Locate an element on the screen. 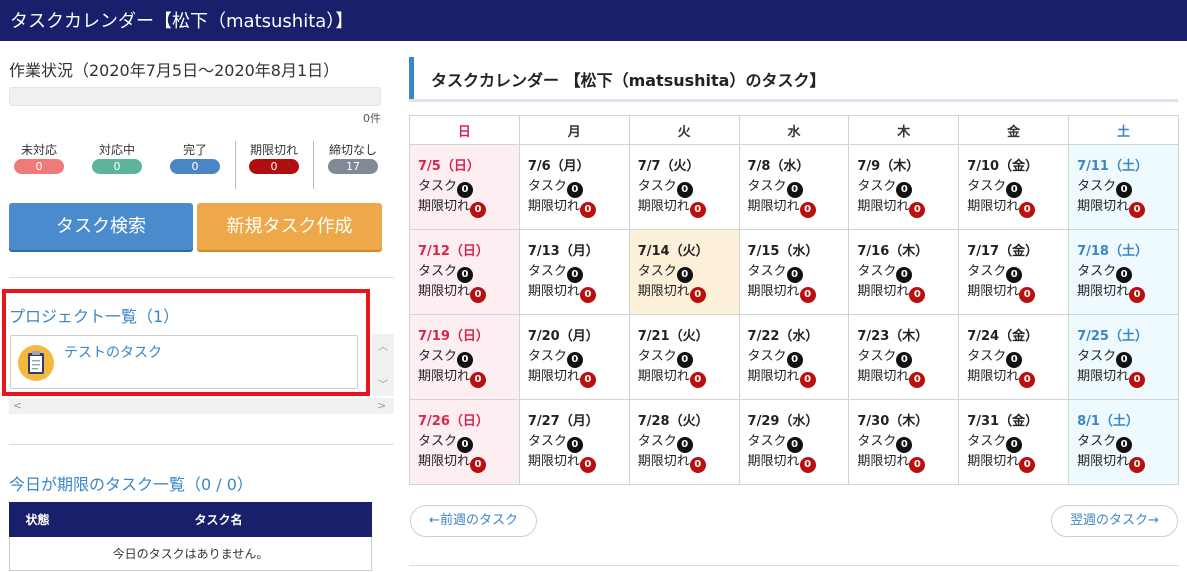  calendar-day-cell: 7/16（木） タスク 0 期限切れ 0 is located at coordinates (904, 272).